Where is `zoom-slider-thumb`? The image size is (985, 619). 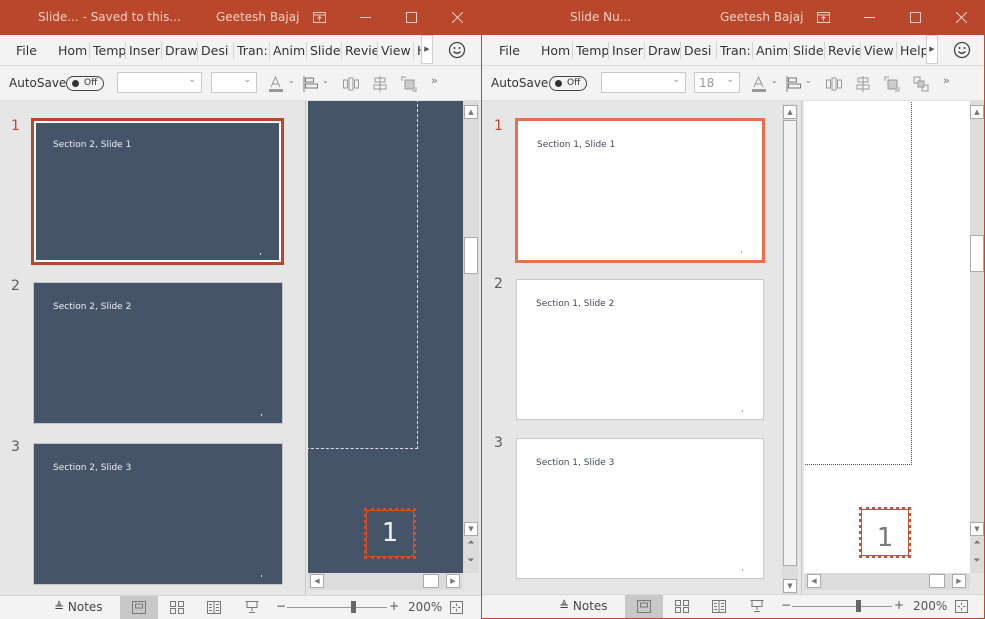
zoom-slider-thumb is located at coordinates (353, 607).